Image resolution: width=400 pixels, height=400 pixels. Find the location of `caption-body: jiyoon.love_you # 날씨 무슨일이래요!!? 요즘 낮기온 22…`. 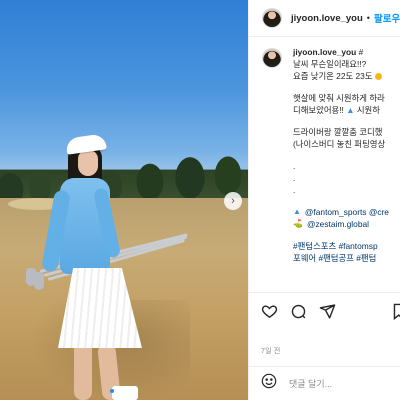

caption-body: jiyoon.love_you # 날씨 무슨일이래요!!? 요즘 낮기온 22… is located at coordinates (341, 155).